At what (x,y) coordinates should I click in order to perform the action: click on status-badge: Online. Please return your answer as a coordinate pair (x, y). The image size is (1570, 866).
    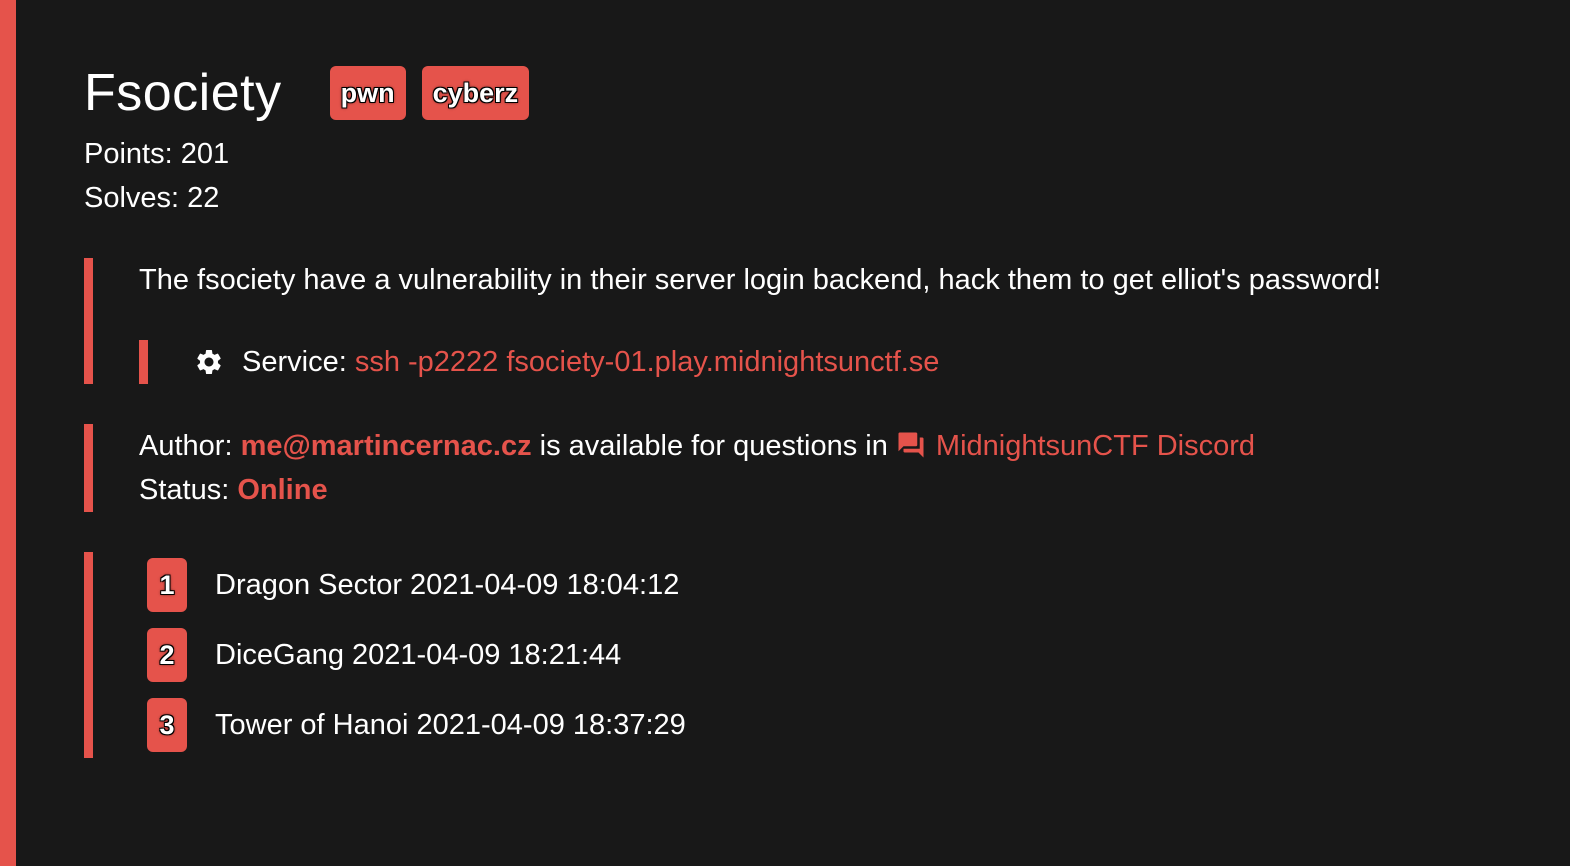
    Looking at the image, I should click on (282, 490).